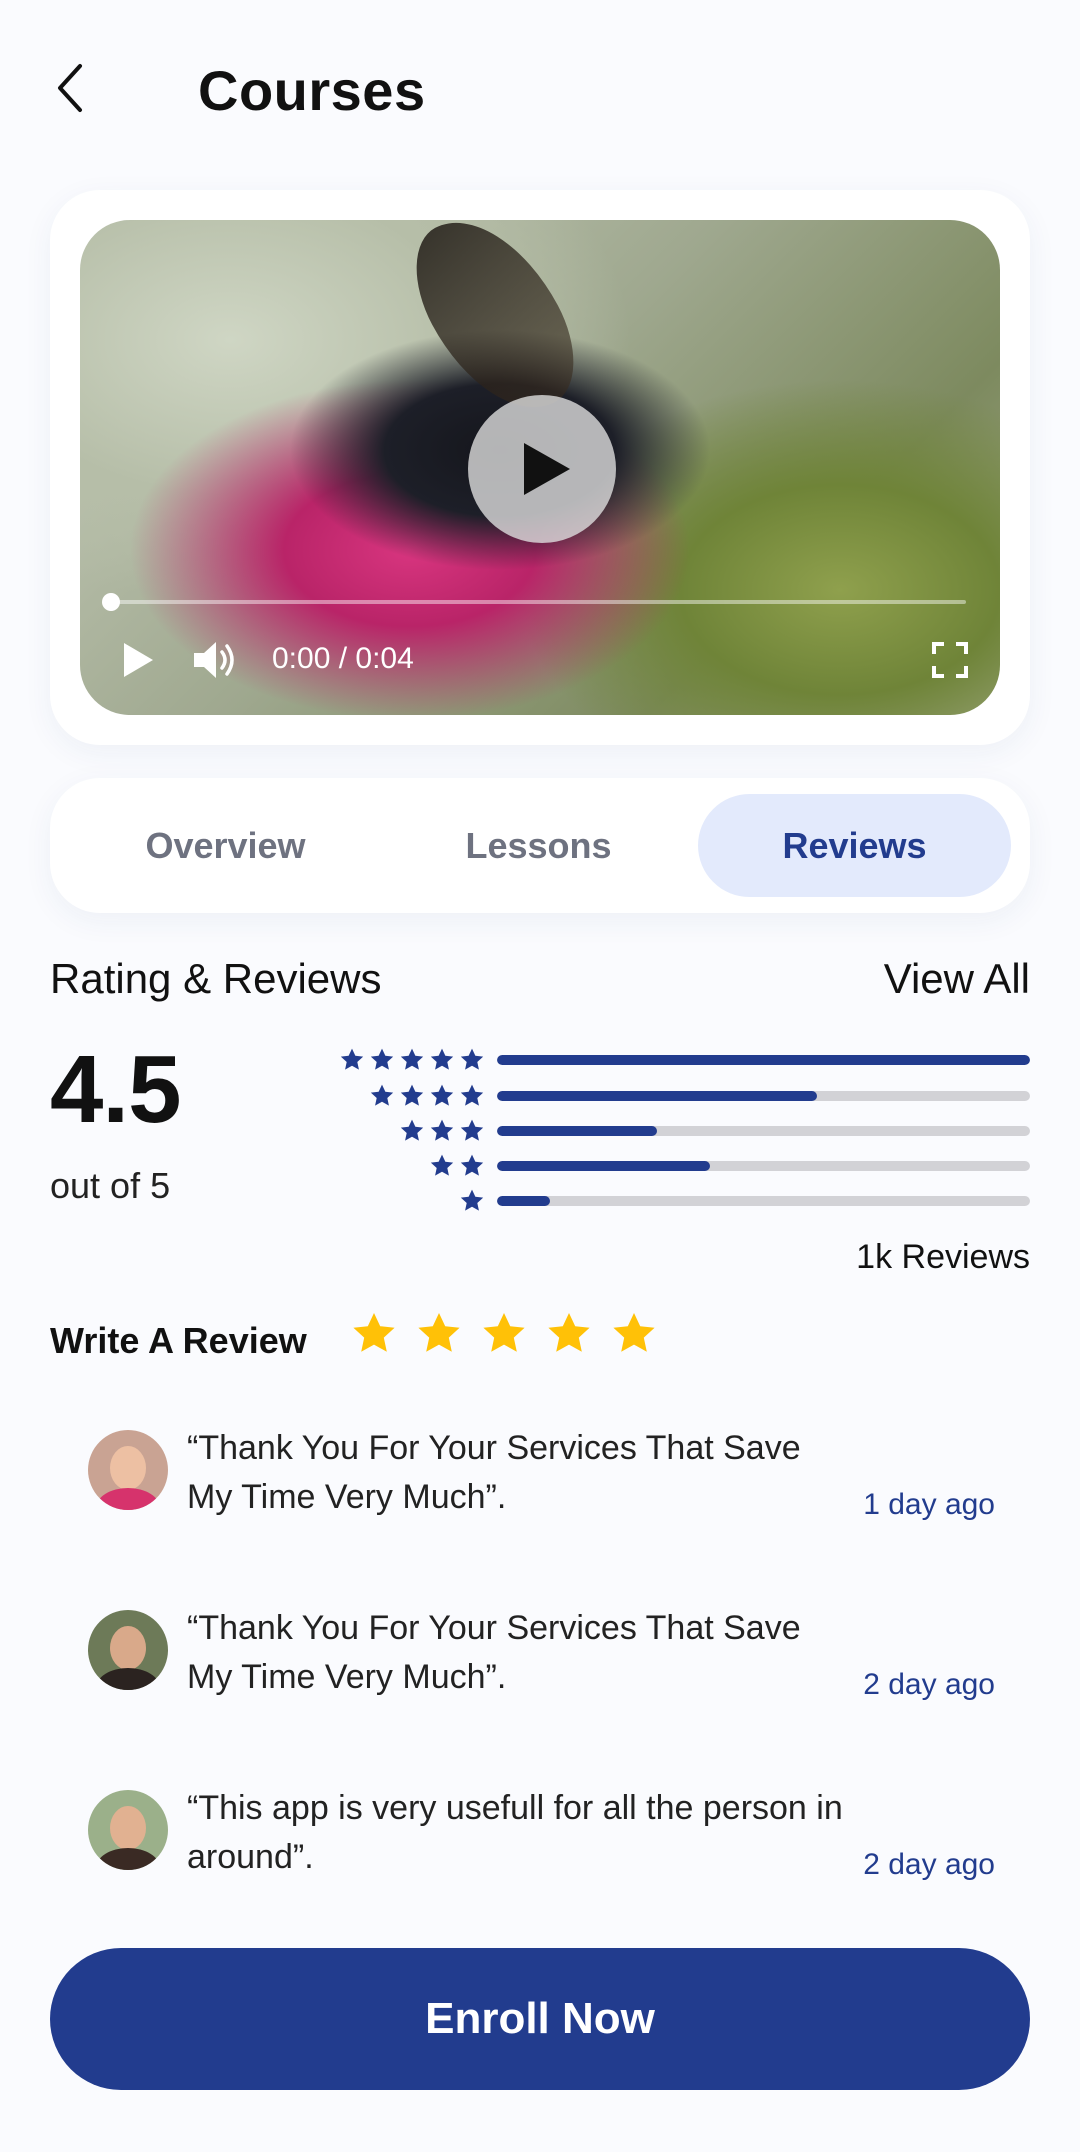 Image resolution: width=1080 pixels, height=2152 pixels. I want to click on header: Courses, so click(540, 95).